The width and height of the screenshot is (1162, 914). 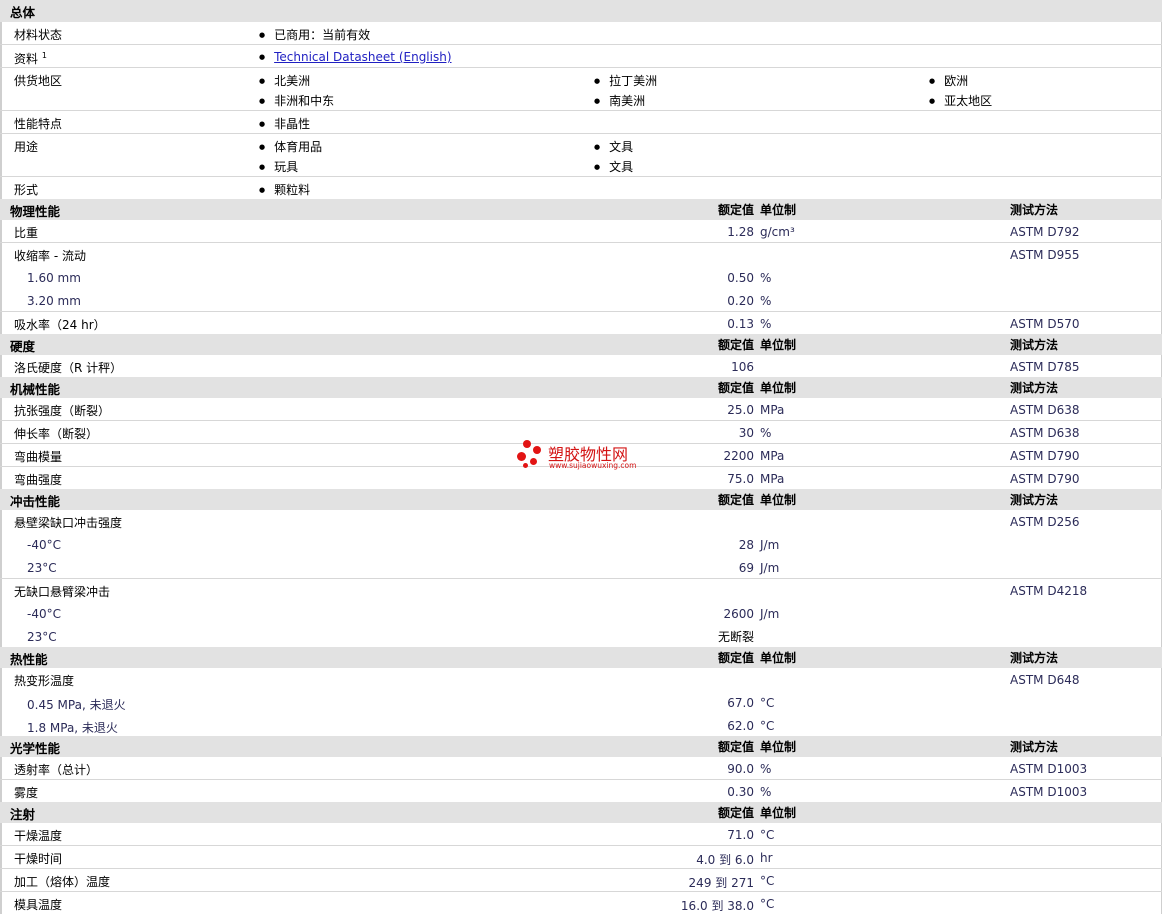 What do you see at coordinates (593, 465) in the screenshot?
I see `watermark-url: www.sujiaowuxing.com` at bounding box center [593, 465].